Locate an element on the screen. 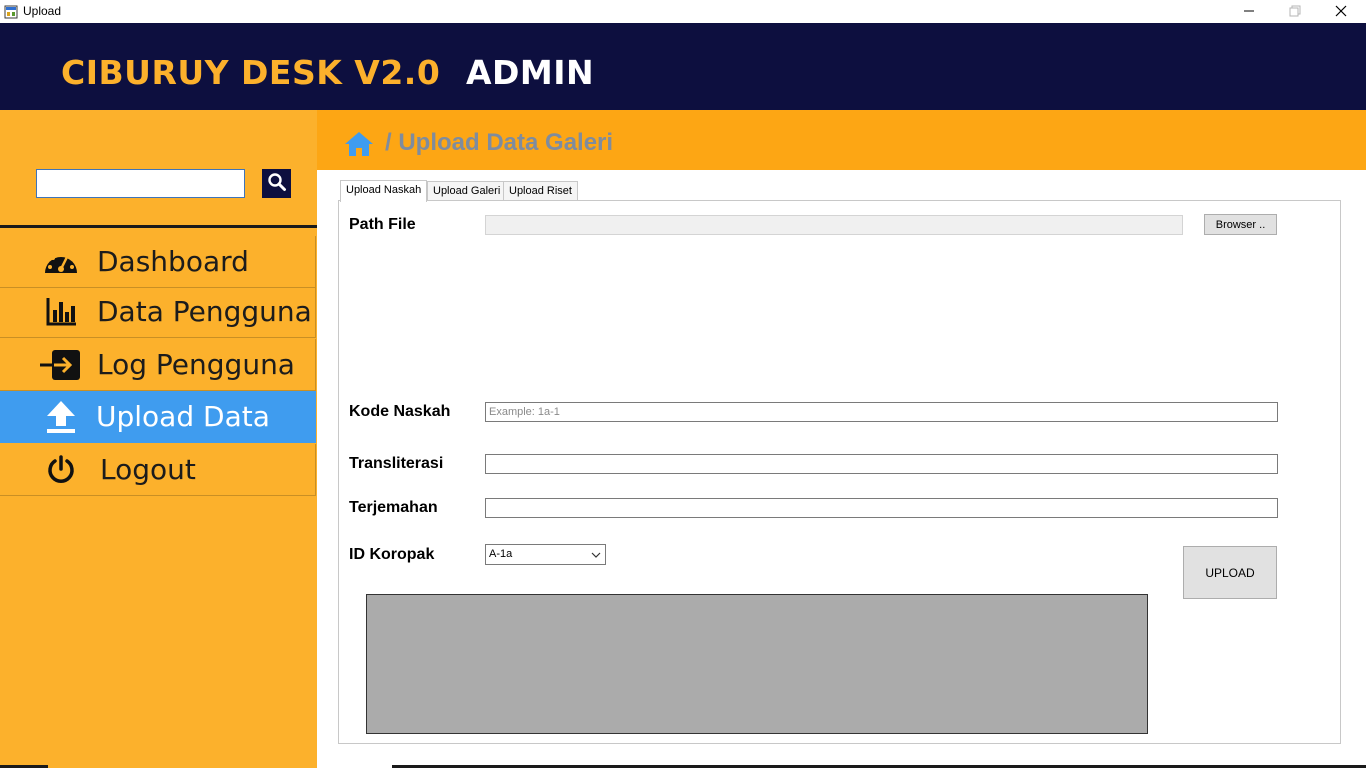 The width and height of the screenshot is (1366, 768). minimize-button is located at coordinates (1249, 11).